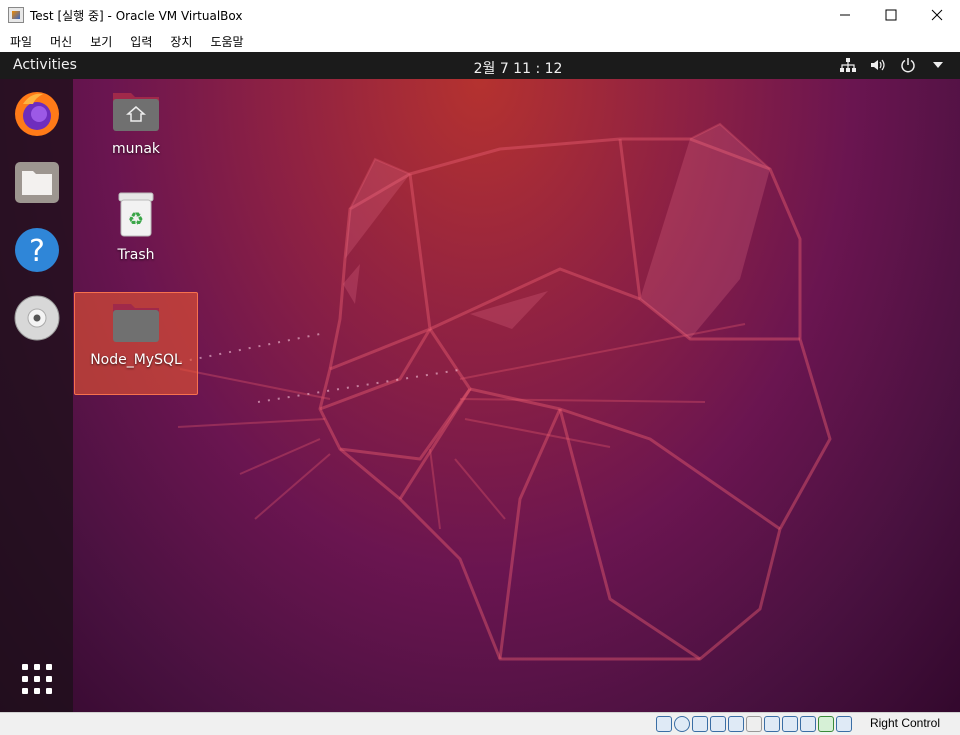 This screenshot has height=735, width=960. What do you see at coordinates (826, 724) in the screenshot?
I see `mouse-integration-icon` at bounding box center [826, 724].